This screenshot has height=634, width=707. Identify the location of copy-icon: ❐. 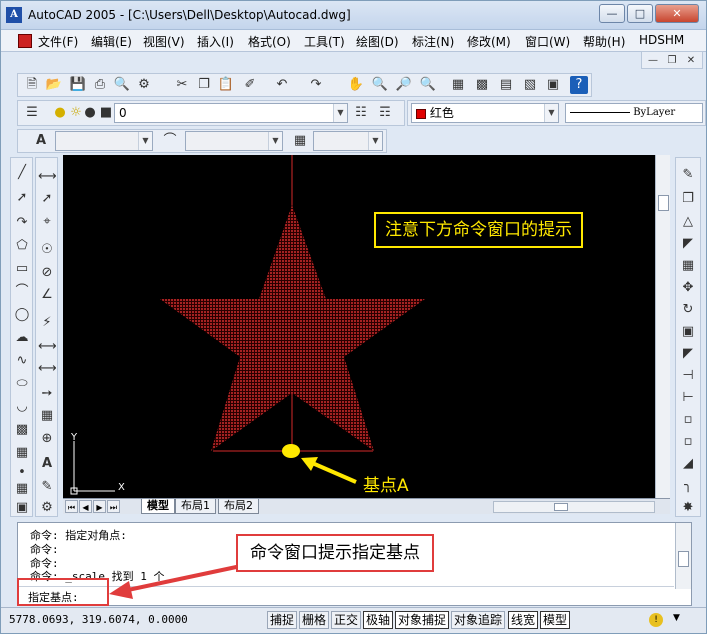
(204, 85).